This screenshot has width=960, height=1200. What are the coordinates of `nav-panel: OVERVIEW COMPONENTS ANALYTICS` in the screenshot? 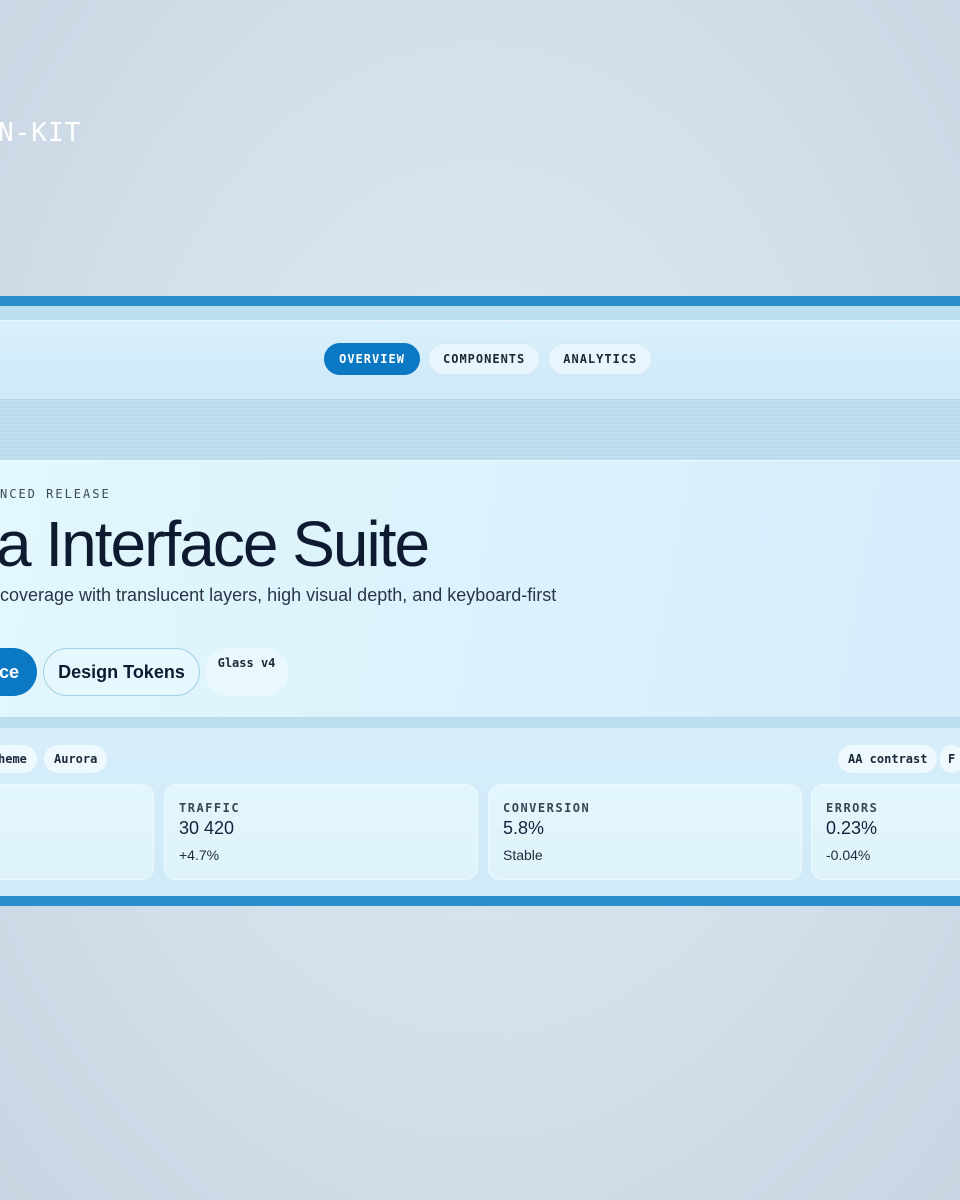 It's located at (480, 360).